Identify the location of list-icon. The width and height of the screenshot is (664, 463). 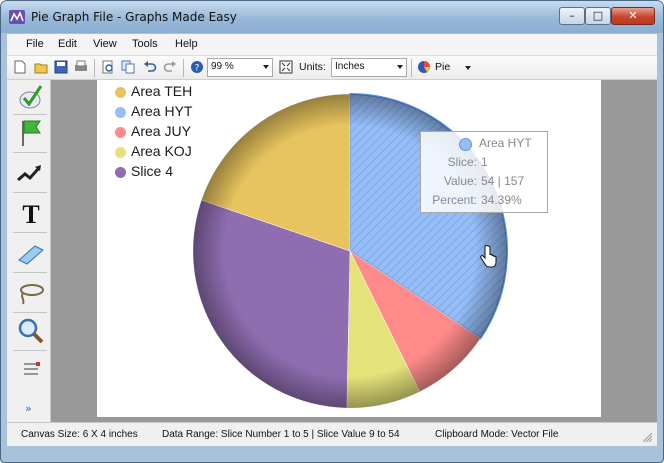
(31, 371).